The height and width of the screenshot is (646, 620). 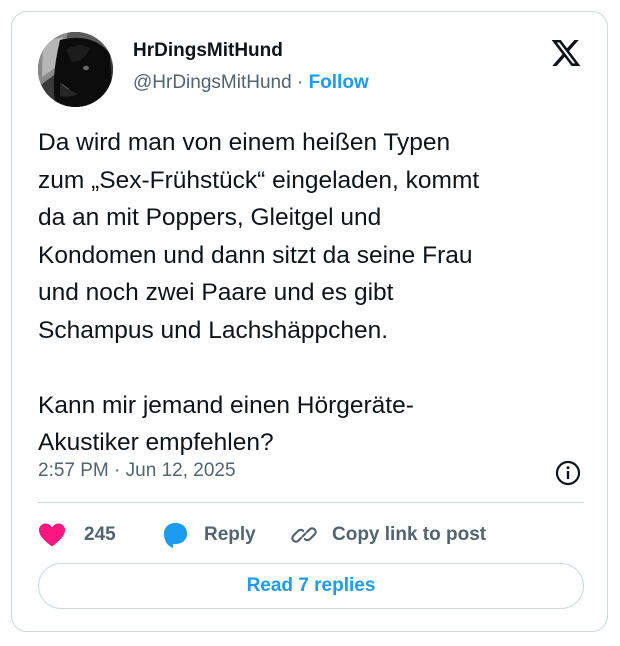 I want to click on heart-icon, so click(x=52, y=535).